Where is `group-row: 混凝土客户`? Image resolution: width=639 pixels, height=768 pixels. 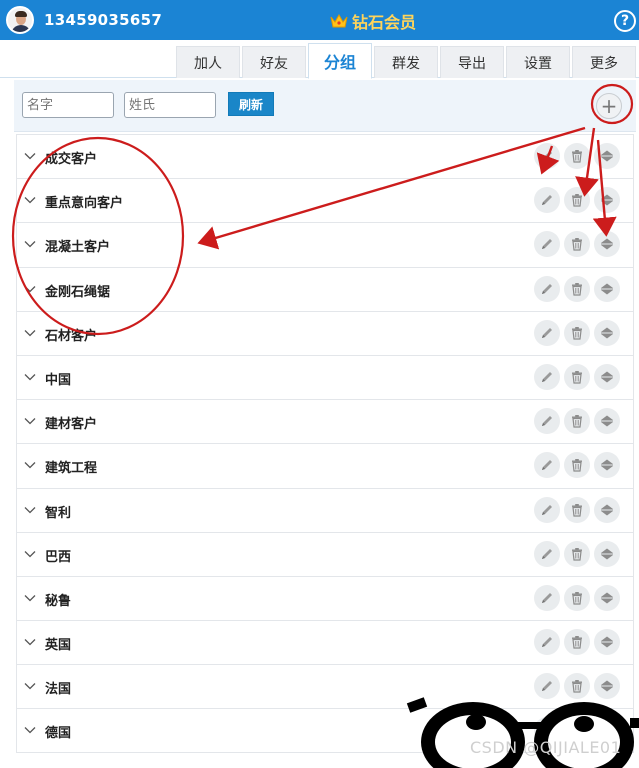 group-row: 混凝土客户 is located at coordinates (325, 244).